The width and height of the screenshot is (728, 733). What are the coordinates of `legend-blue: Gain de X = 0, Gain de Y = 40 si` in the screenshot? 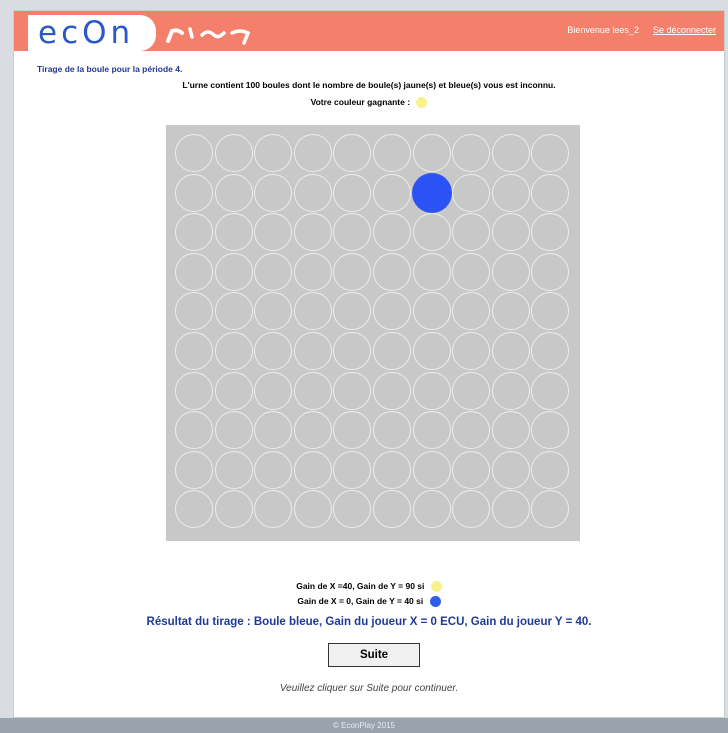 It's located at (369, 602).